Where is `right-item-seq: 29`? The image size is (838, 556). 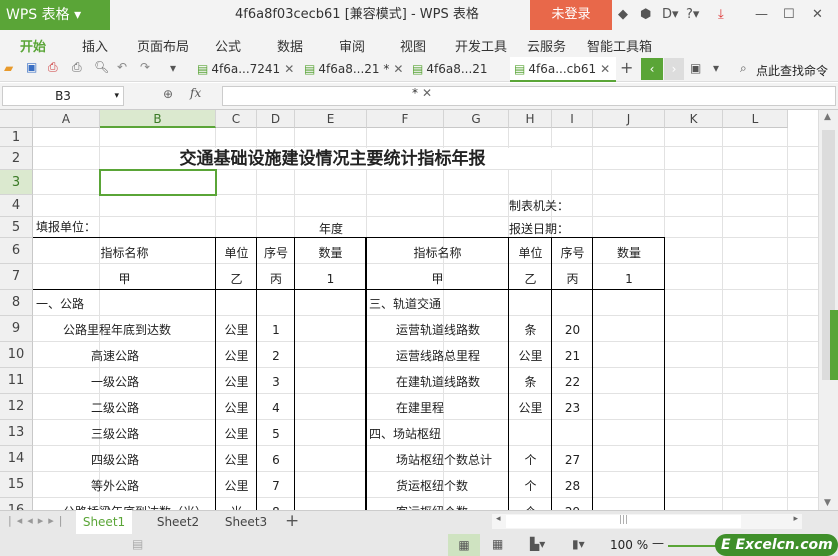
right-item-seq: 29 is located at coordinates (572, 505).